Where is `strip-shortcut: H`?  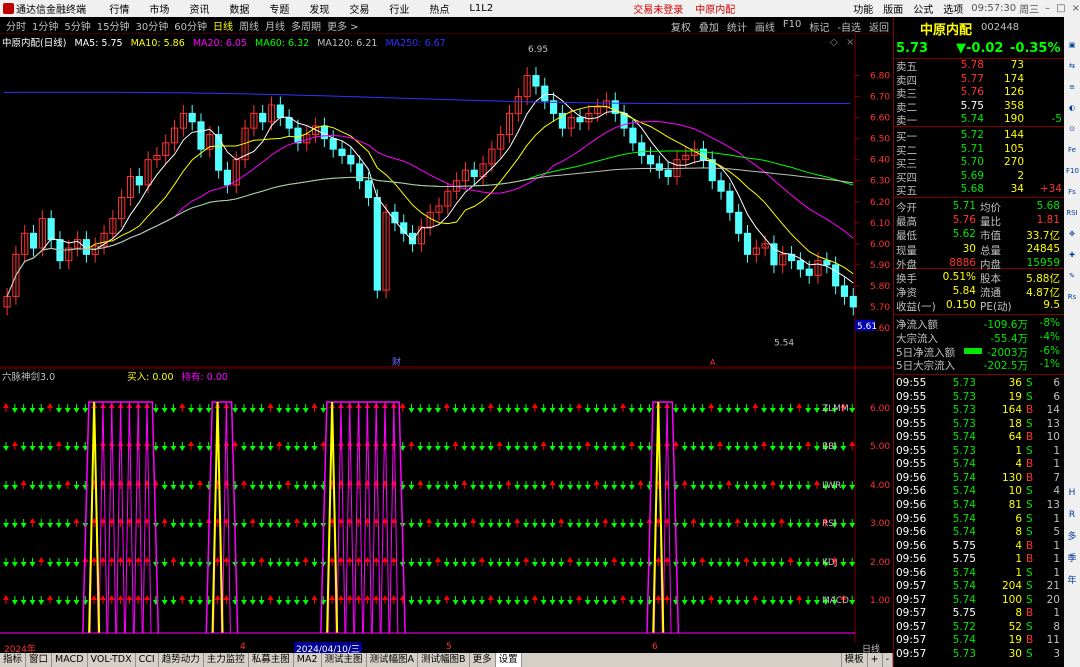
strip-shortcut: H is located at coordinates (1072, 493).